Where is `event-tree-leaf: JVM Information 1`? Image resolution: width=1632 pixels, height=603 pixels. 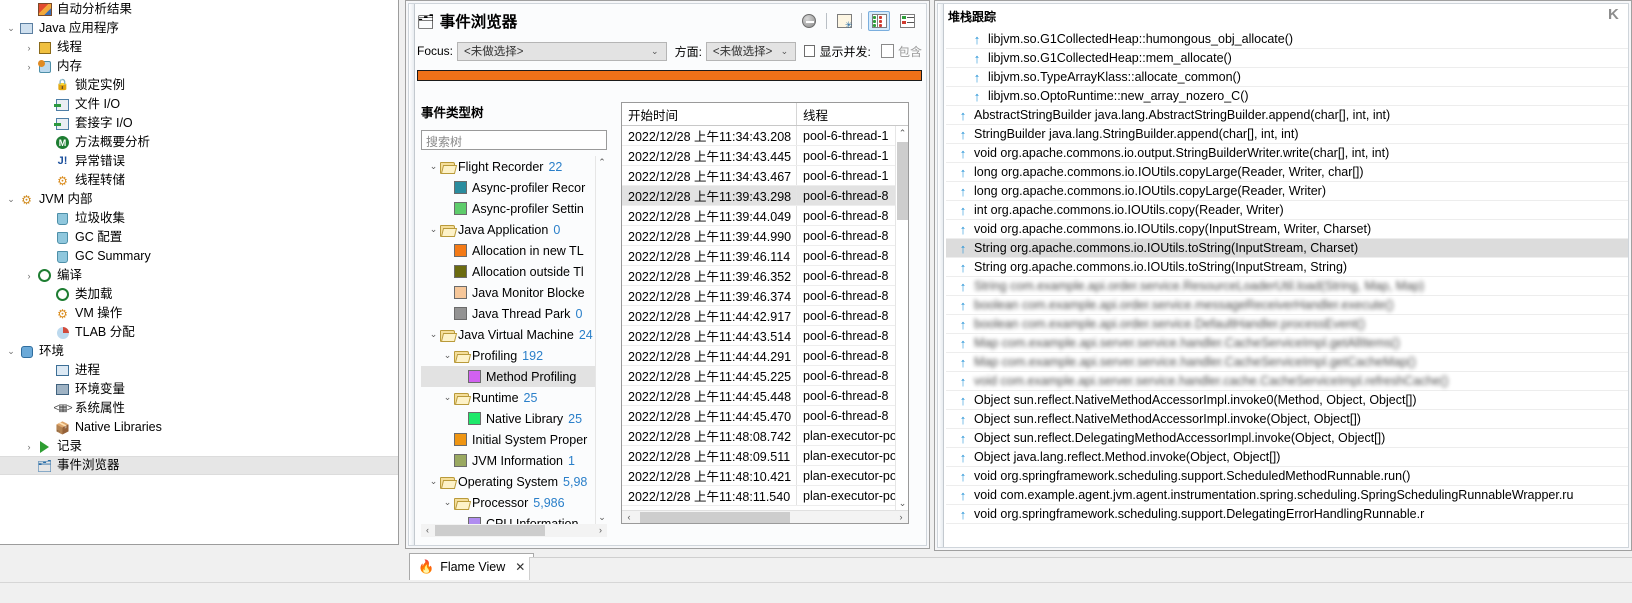
event-tree-leaf: JVM Information 1 is located at coordinates (508, 460).